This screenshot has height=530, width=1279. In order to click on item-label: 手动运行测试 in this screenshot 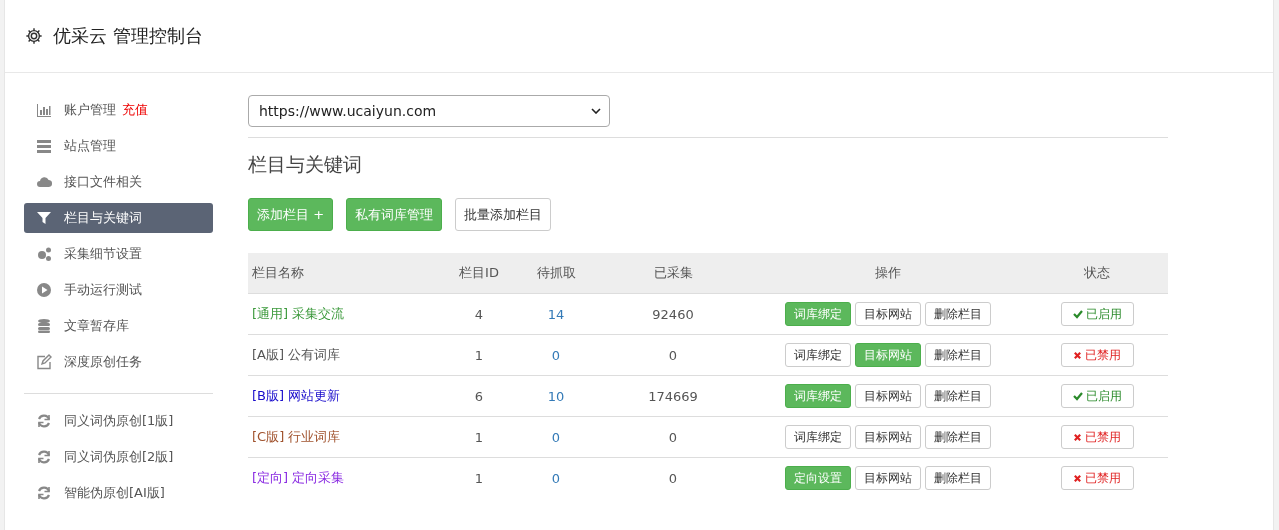, I will do `click(103, 290)`.